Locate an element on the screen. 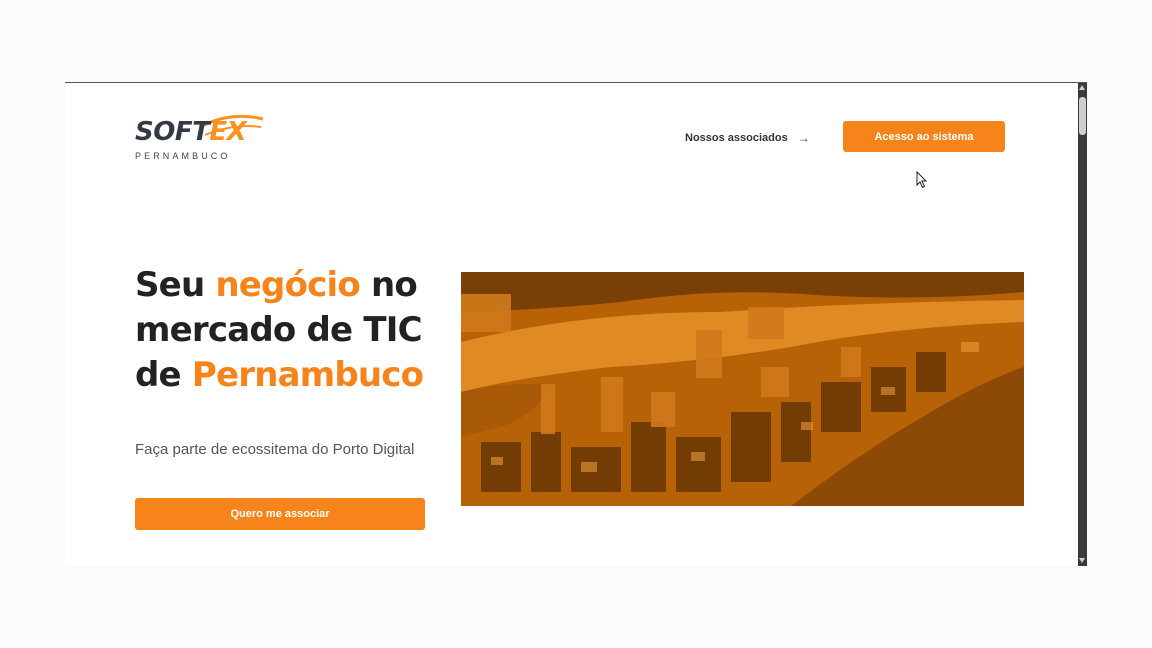 The height and width of the screenshot is (648, 1152). vertical-scrollbar is located at coordinates (1082, 324).